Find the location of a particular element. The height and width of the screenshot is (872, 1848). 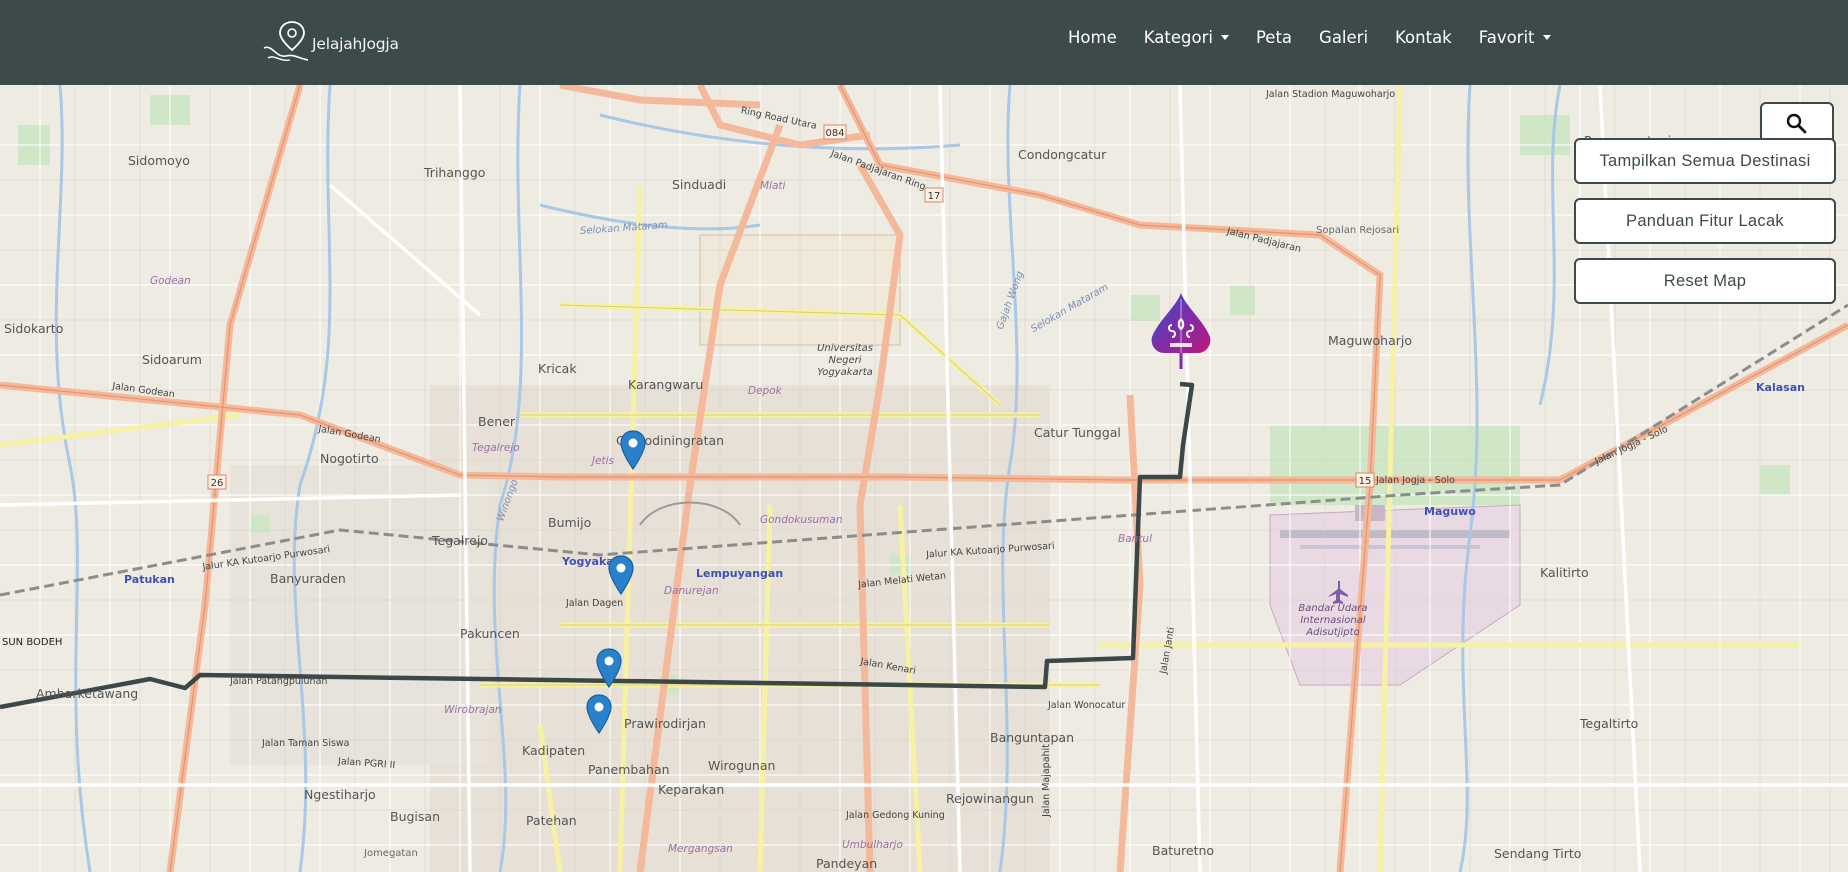

nav-menu: Home Kategori Peta Galeri Kontak Favorit is located at coordinates (1323, 37).